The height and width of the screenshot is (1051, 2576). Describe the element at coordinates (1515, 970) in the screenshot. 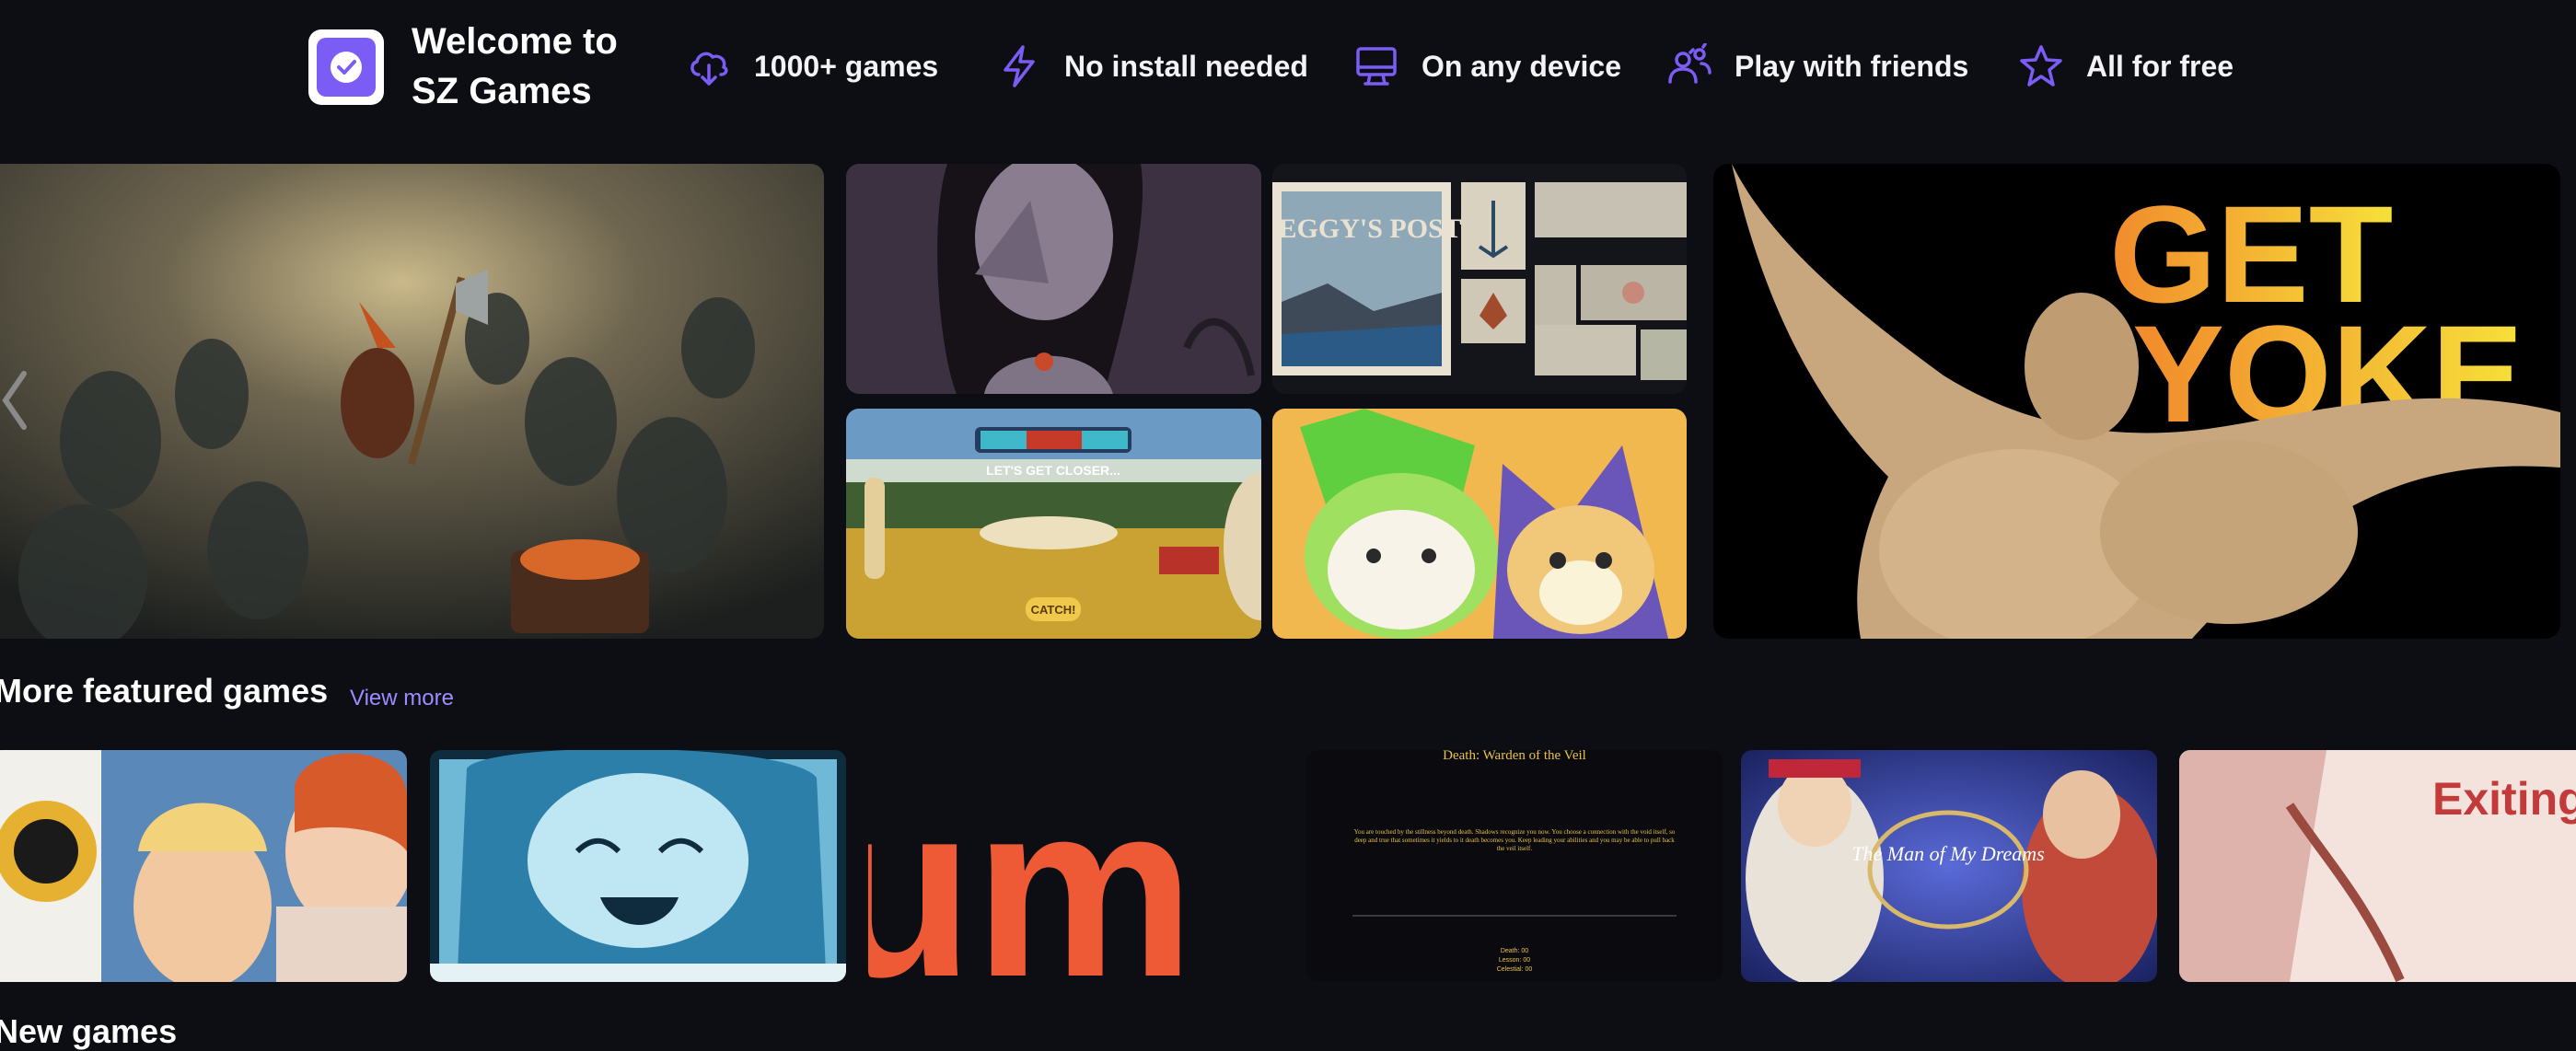

I see `stat-line: Celestial: 00` at that location.